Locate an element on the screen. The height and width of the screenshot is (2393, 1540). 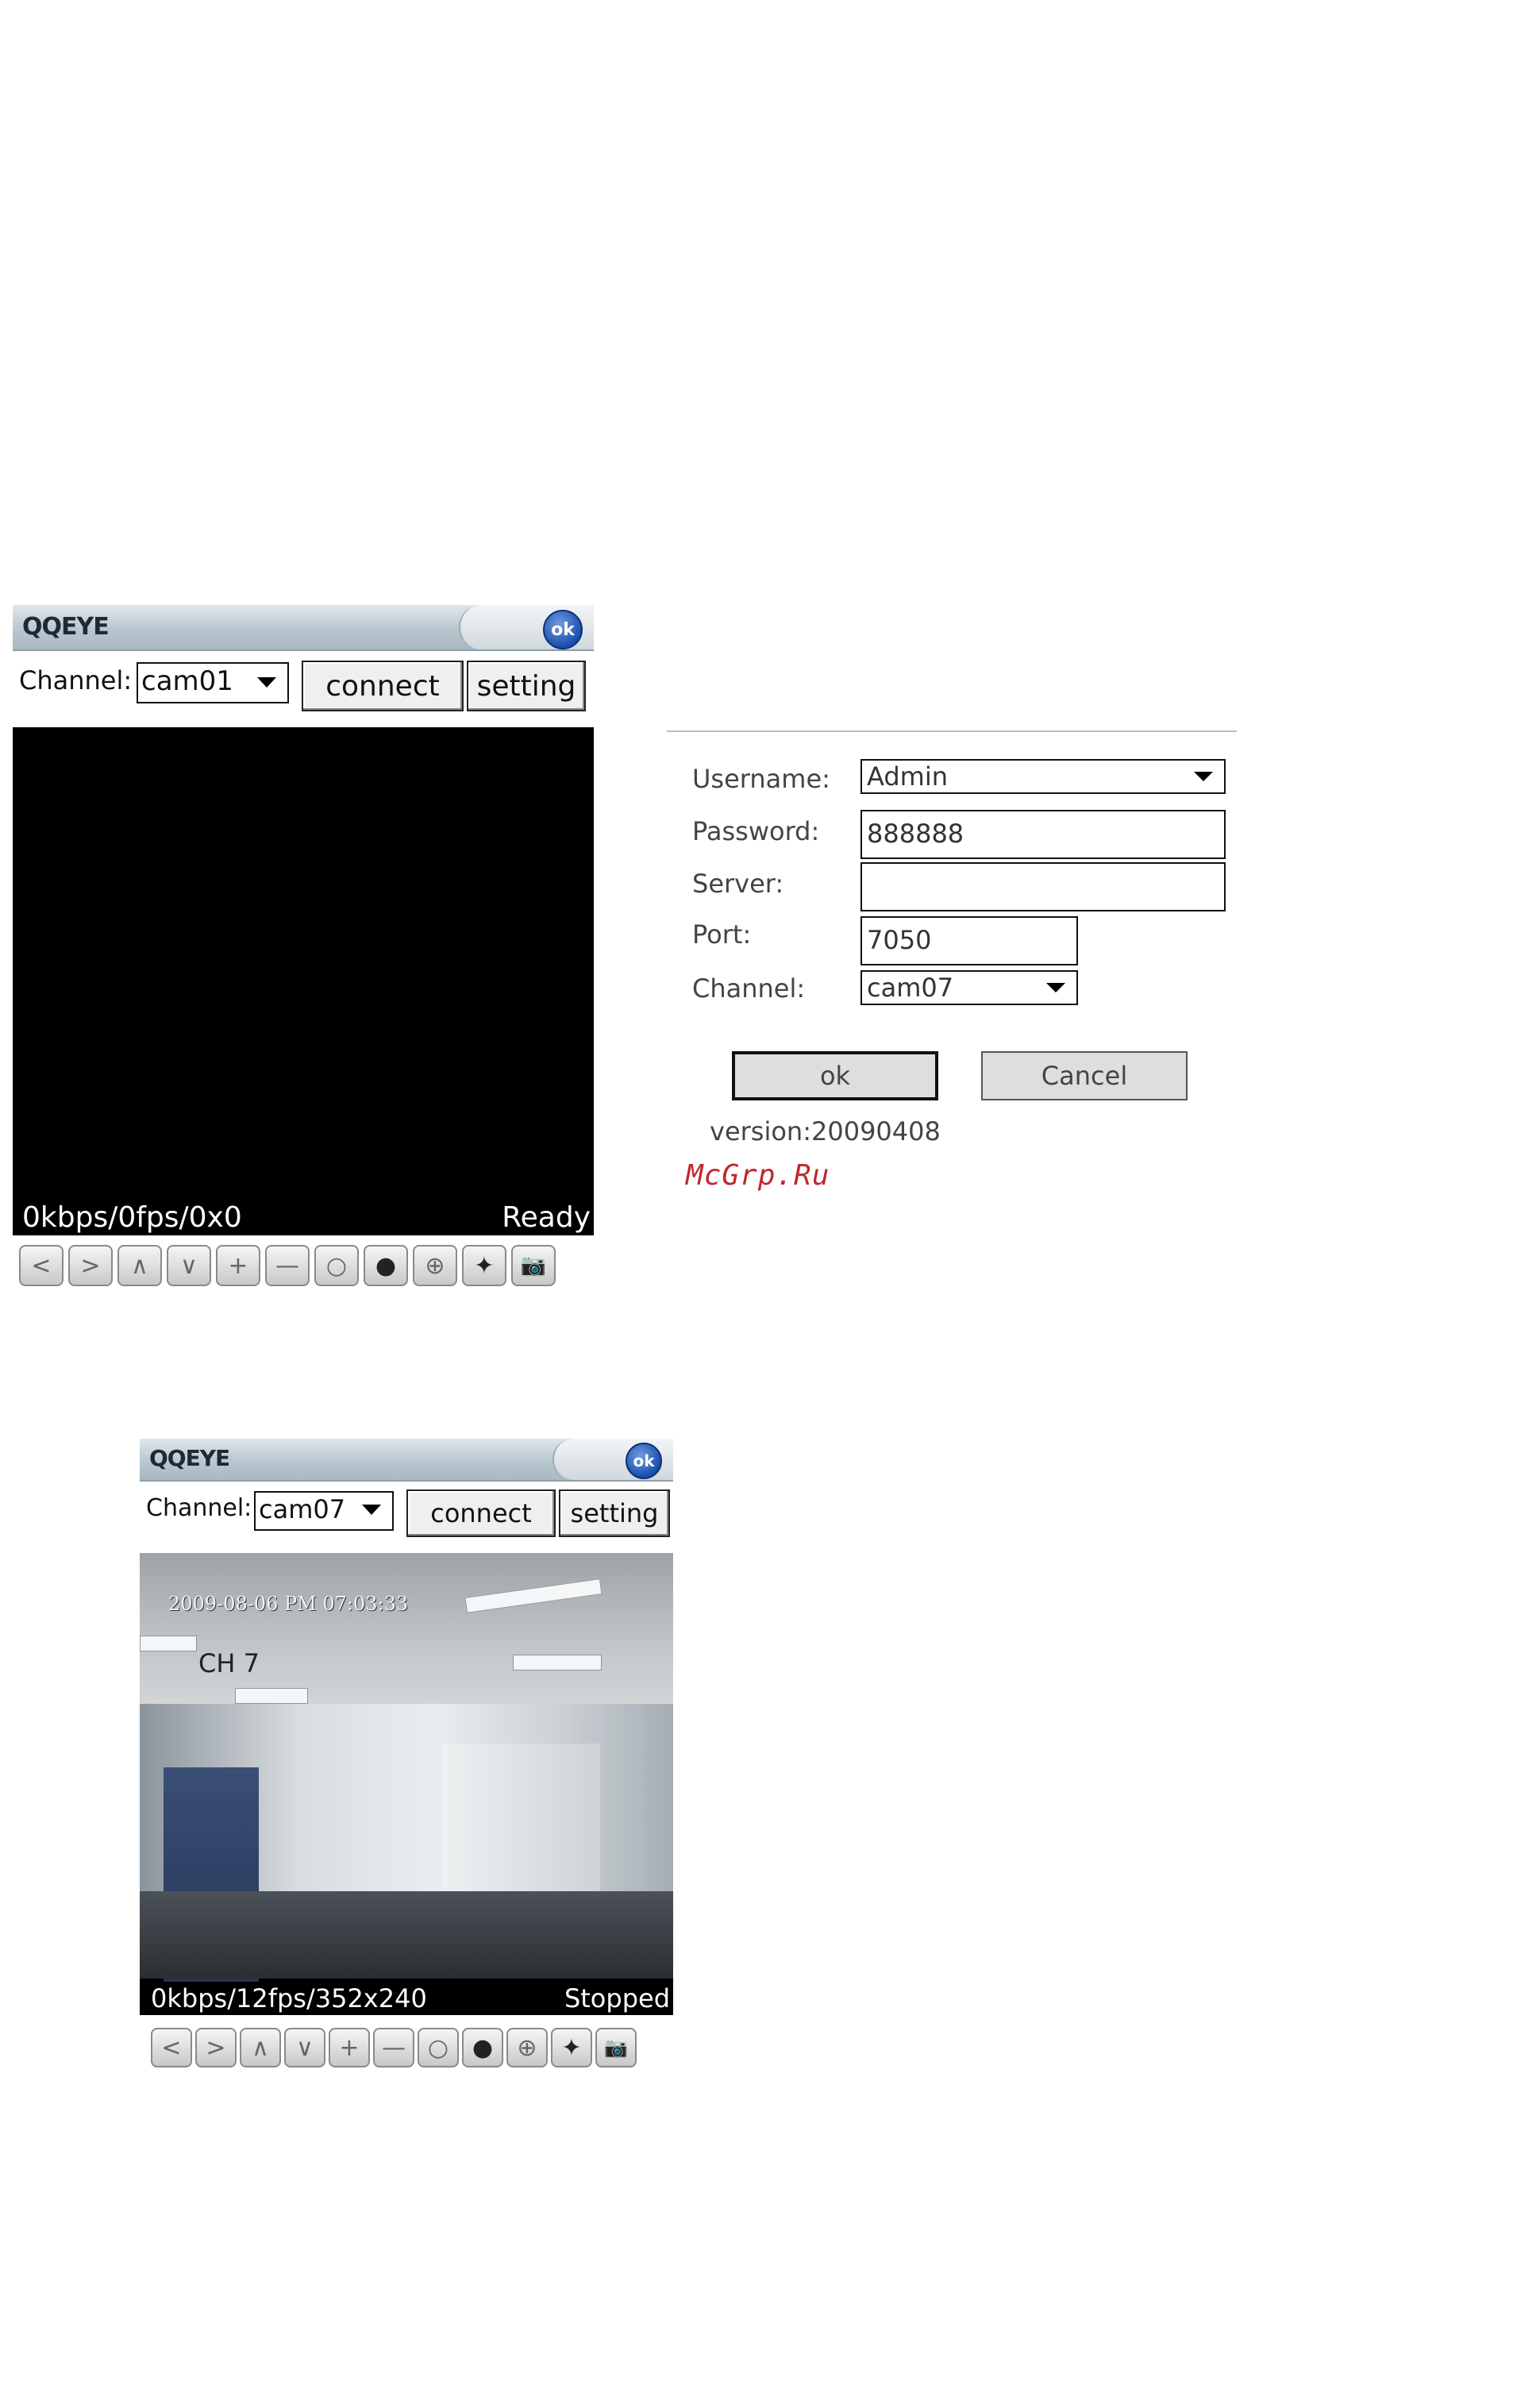
connection-status: Stopped is located at coordinates (617, 1998).